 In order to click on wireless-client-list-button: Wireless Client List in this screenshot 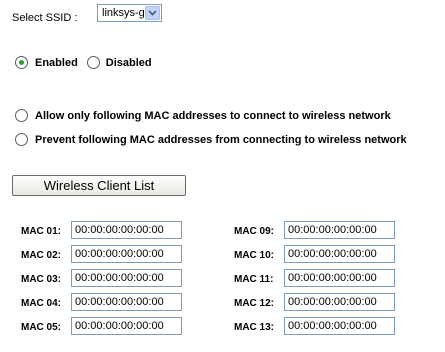, I will do `click(99, 185)`.